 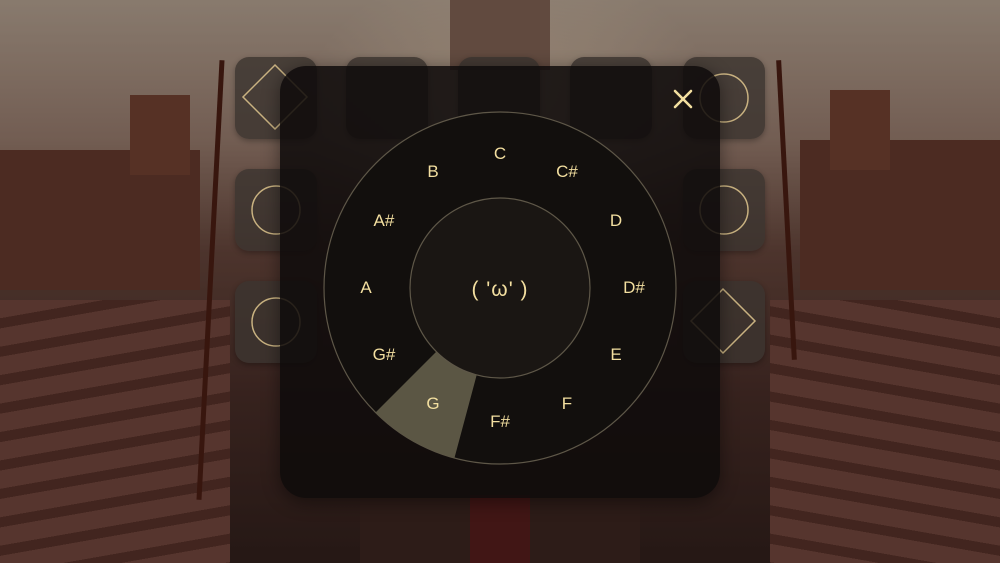 What do you see at coordinates (500, 154) in the screenshot?
I see `note-c: C` at bounding box center [500, 154].